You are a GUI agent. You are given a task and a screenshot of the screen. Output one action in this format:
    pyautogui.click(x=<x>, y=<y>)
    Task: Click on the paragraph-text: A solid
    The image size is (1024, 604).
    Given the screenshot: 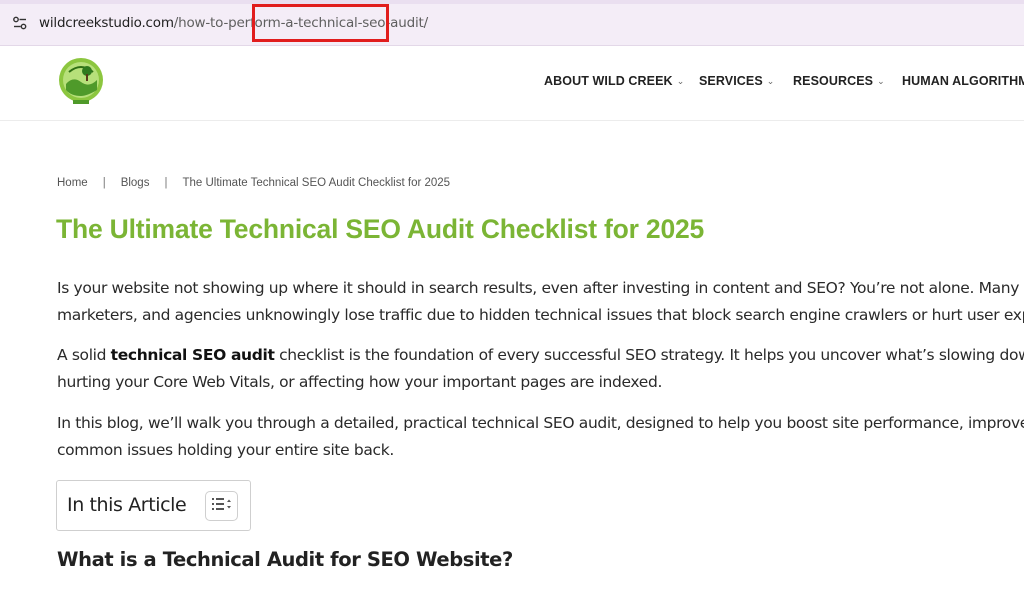 What is the action you would take?
    pyautogui.click(x=84, y=355)
    